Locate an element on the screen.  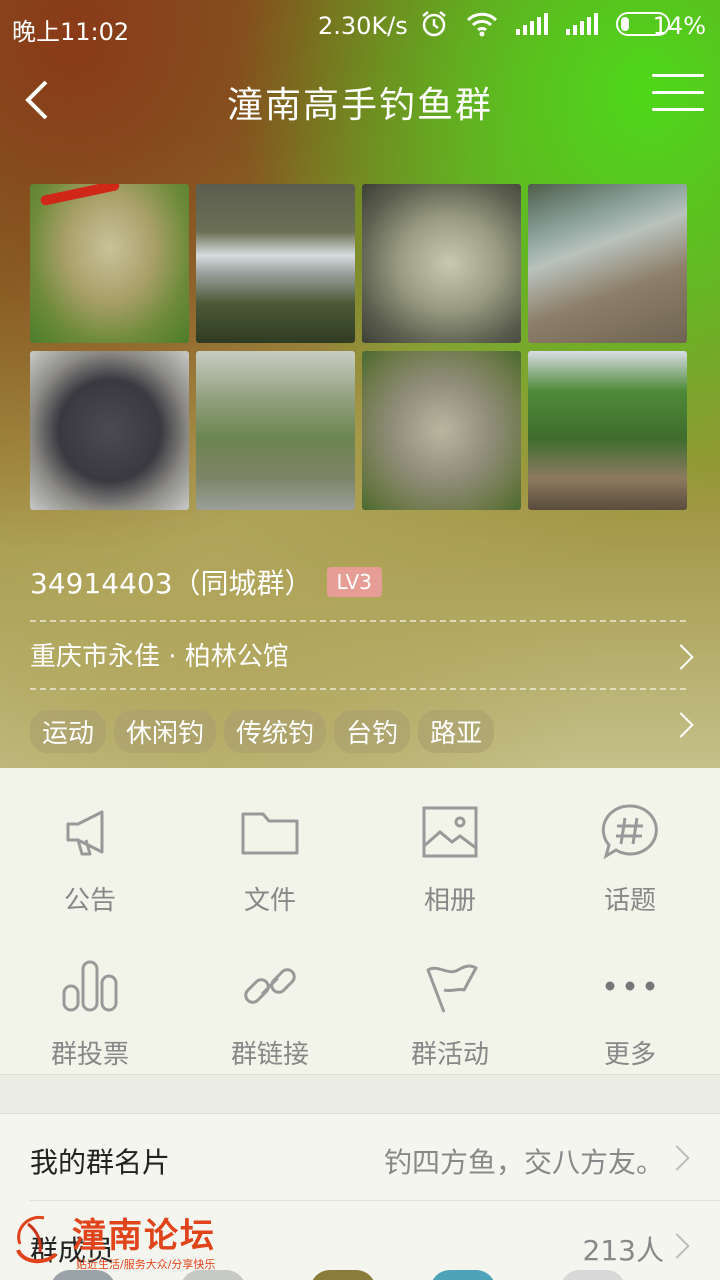
tag: 路亚 is located at coordinates (456, 731).